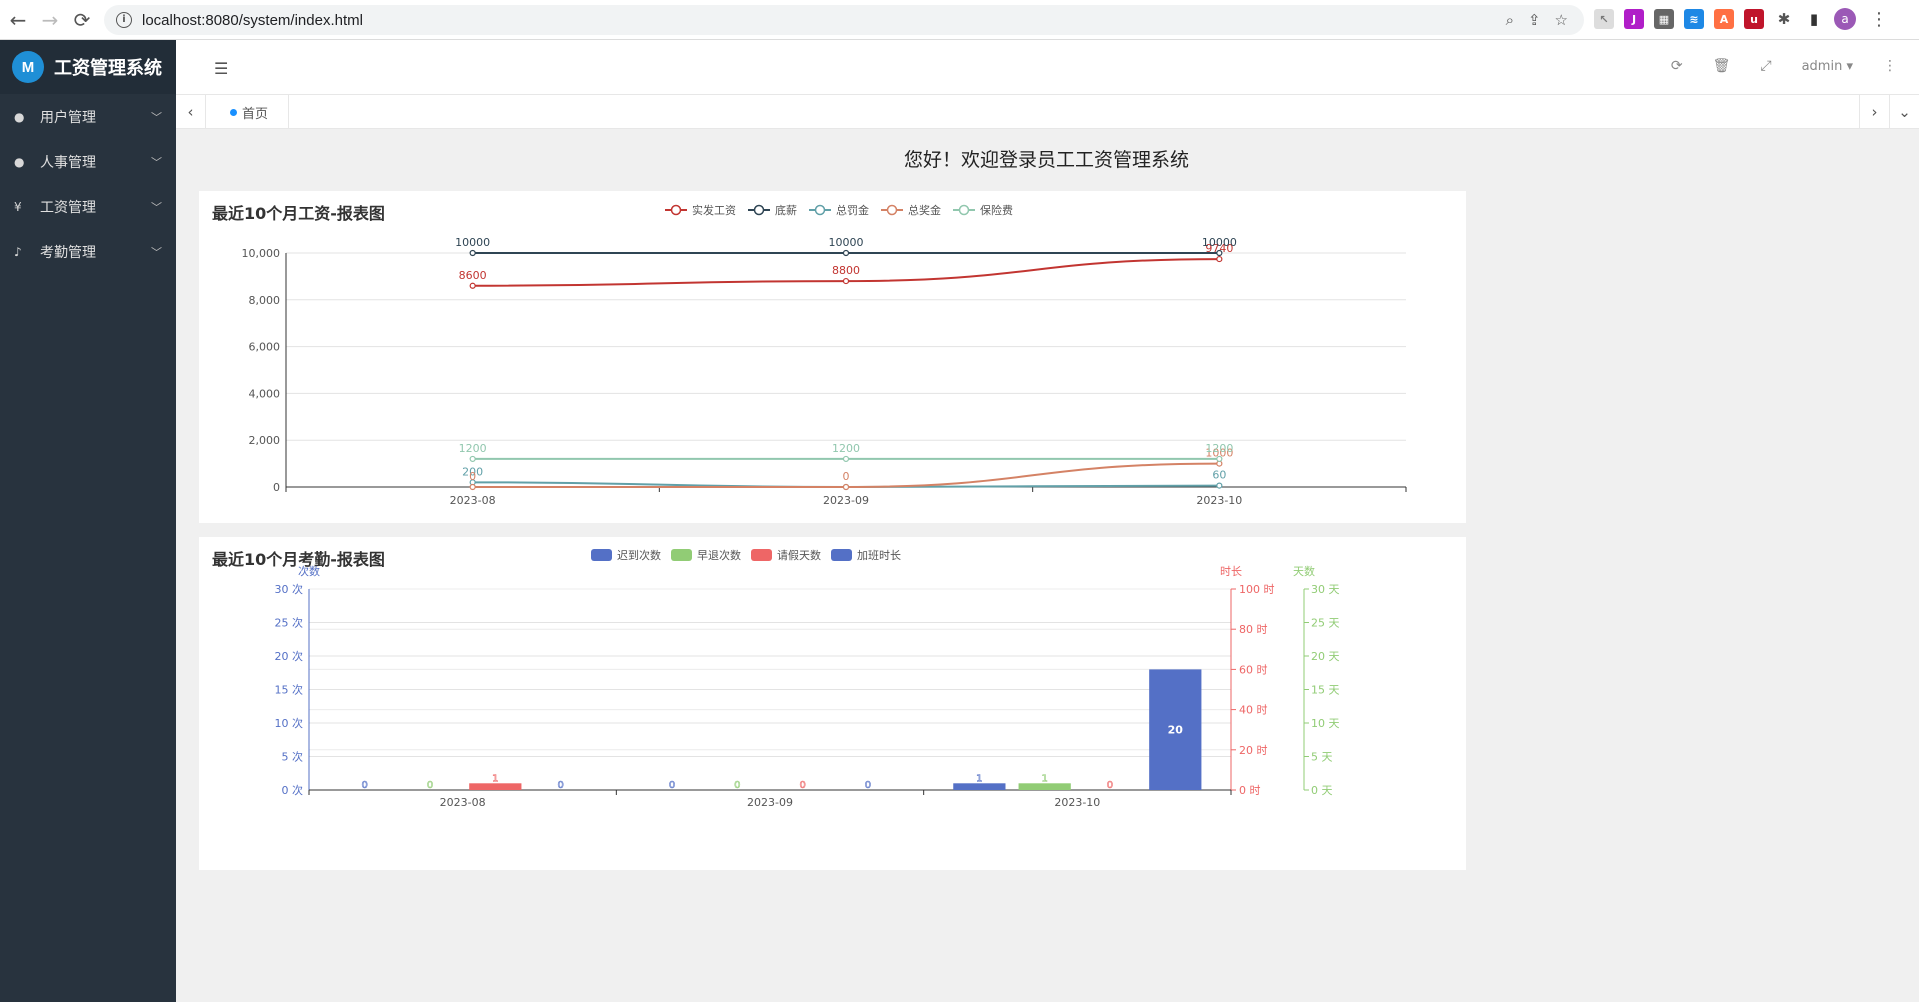  Describe the element at coordinates (1250, 790) in the screenshot. I see `y2-tick-label: 0 时` at that location.